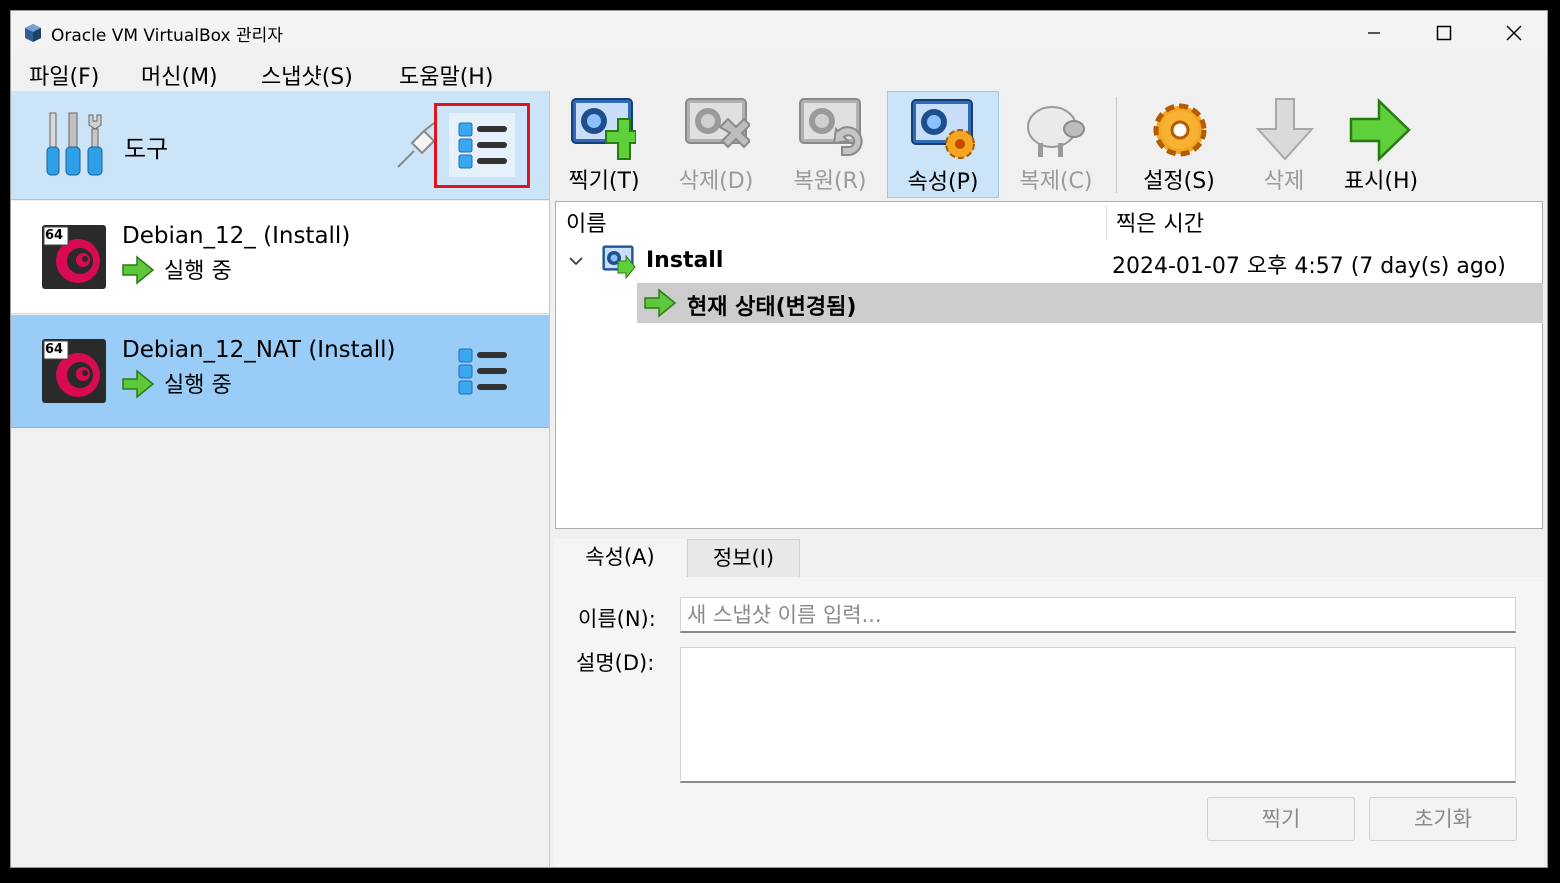 This screenshot has height=883, width=1560. What do you see at coordinates (1098, 715) in the screenshot?
I see `snapshot-description-input` at bounding box center [1098, 715].